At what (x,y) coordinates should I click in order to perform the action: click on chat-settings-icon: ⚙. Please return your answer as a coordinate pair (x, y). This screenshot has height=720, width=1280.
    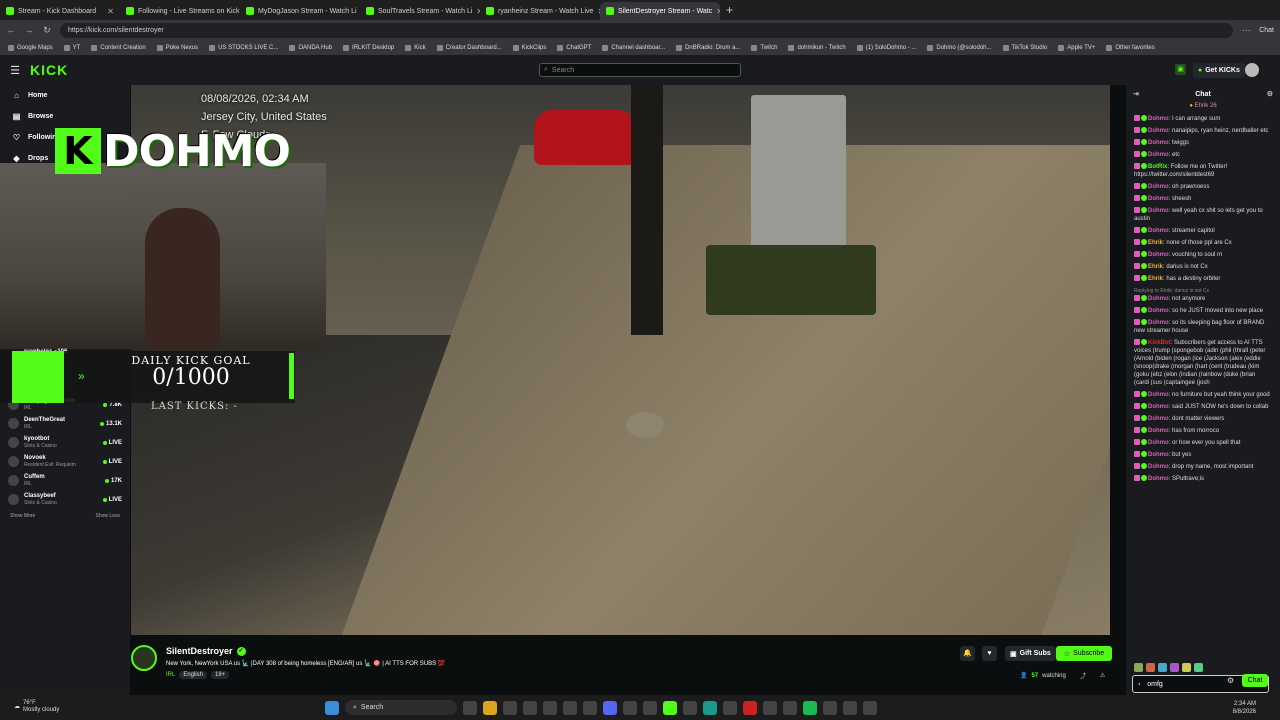
    Looking at the image, I should click on (1230, 680).